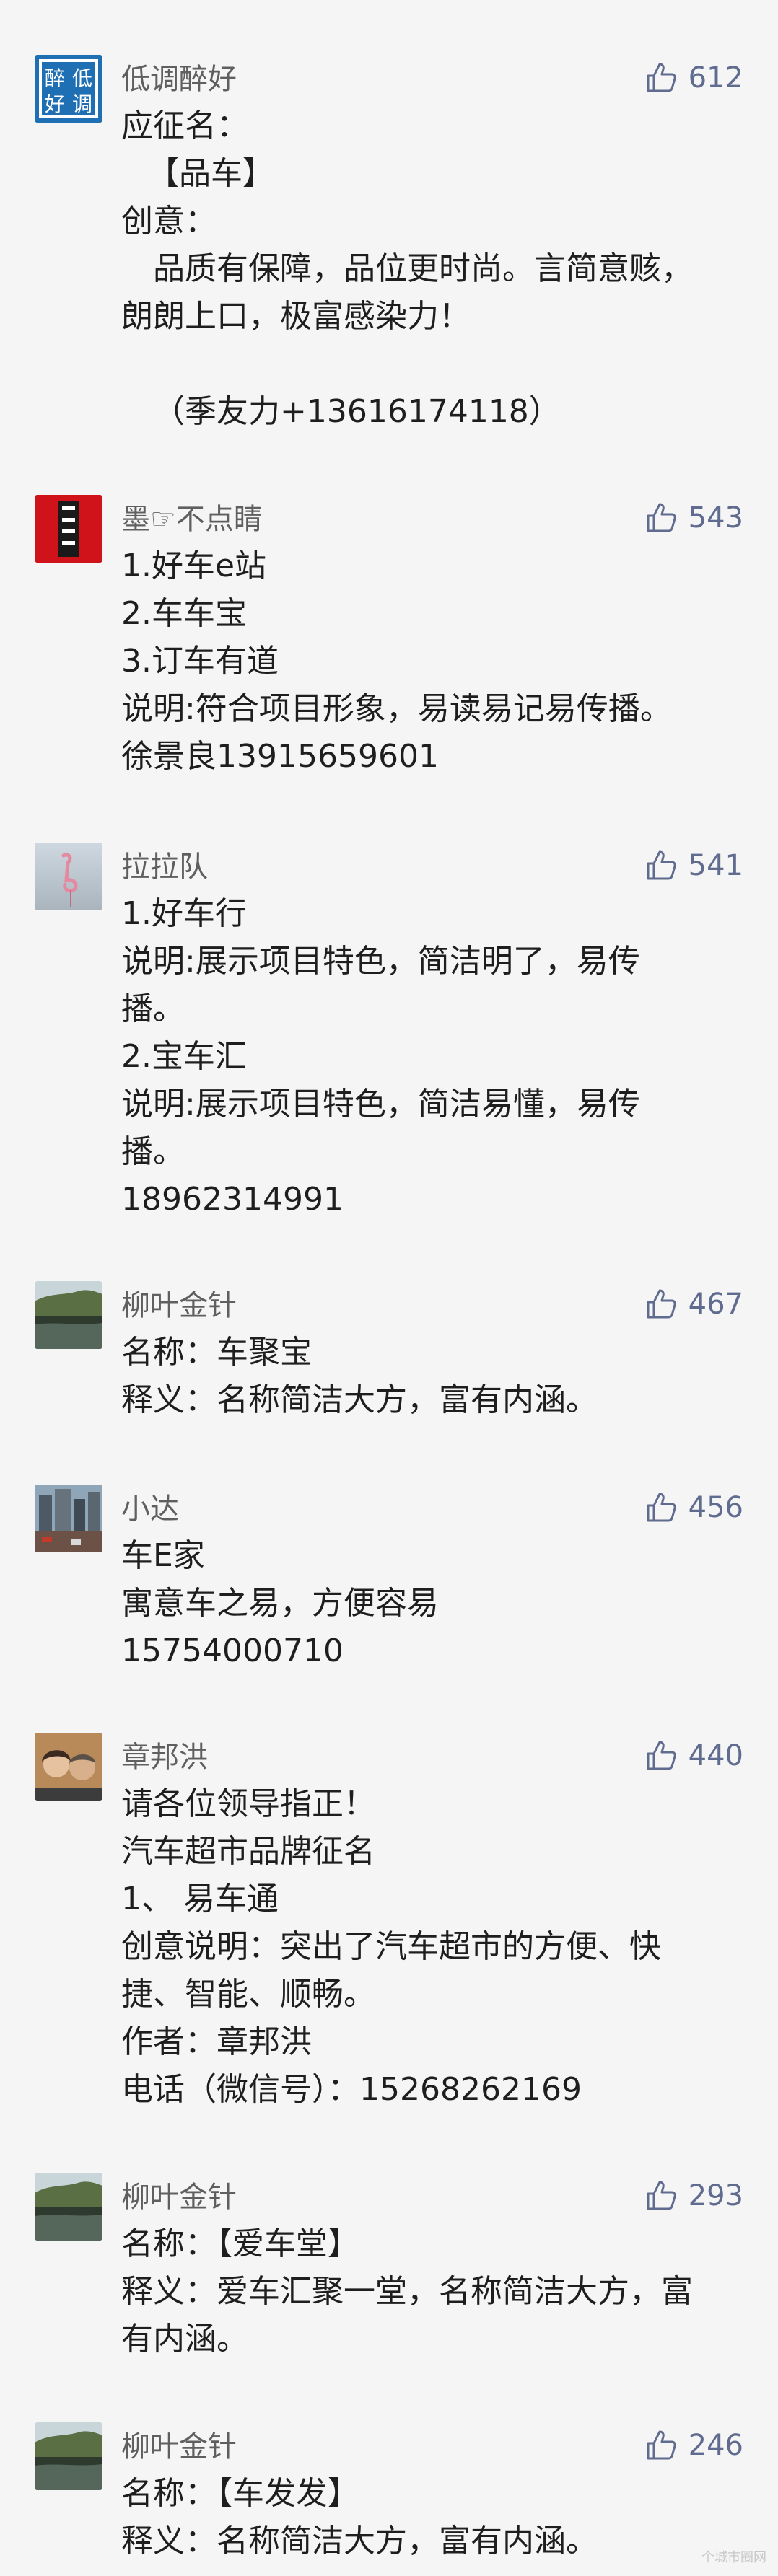 This screenshot has width=778, height=2576. What do you see at coordinates (423, 268) in the screenshot?
I see `comment-line: 品质有保障，品位更时尚。言简意赅，` at bounding box center [423, 268].